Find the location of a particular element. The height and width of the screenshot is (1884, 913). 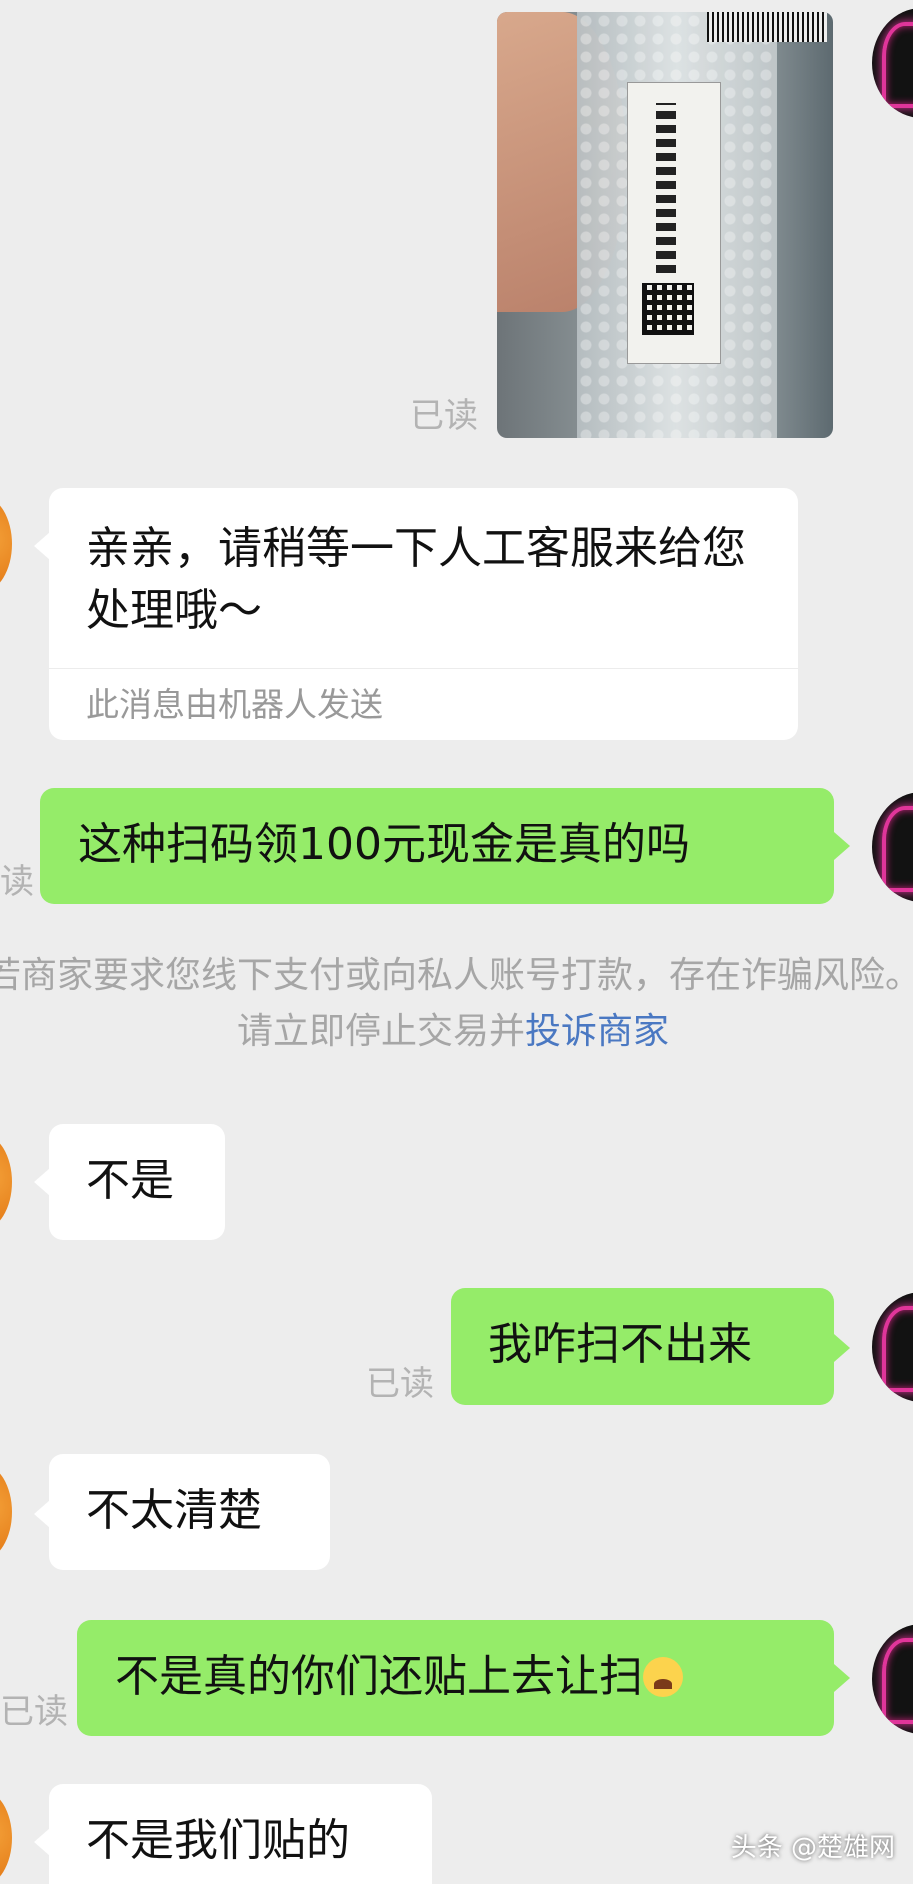

product-photo-message is located at coordinates (665, 225).